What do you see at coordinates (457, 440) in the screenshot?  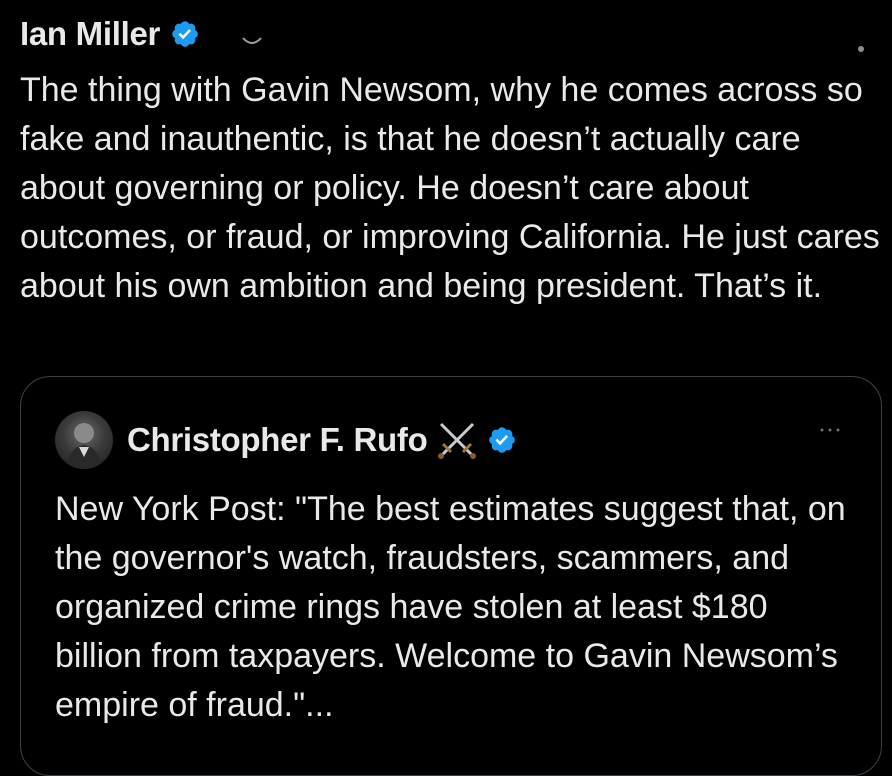 I see `crossed-swords-icon` at bounding box center [457, 440].